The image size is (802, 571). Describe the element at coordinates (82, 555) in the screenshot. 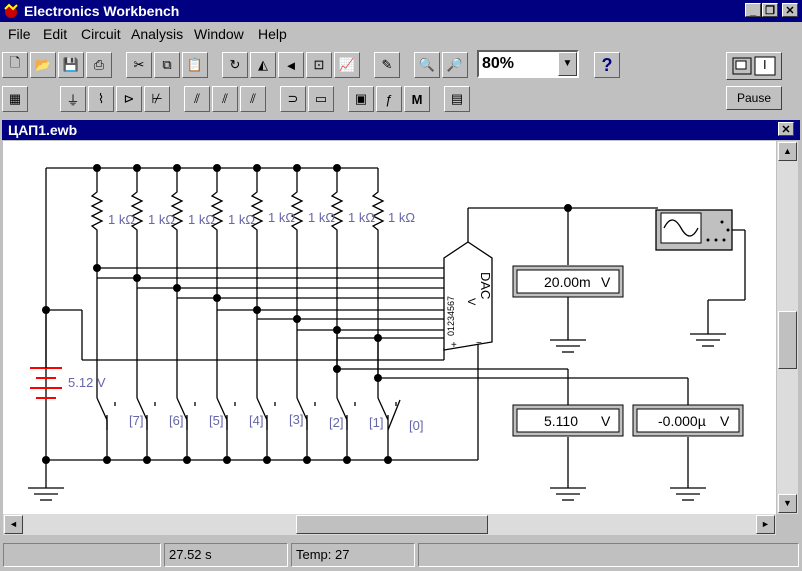

I see `status-panel-message` at that location.